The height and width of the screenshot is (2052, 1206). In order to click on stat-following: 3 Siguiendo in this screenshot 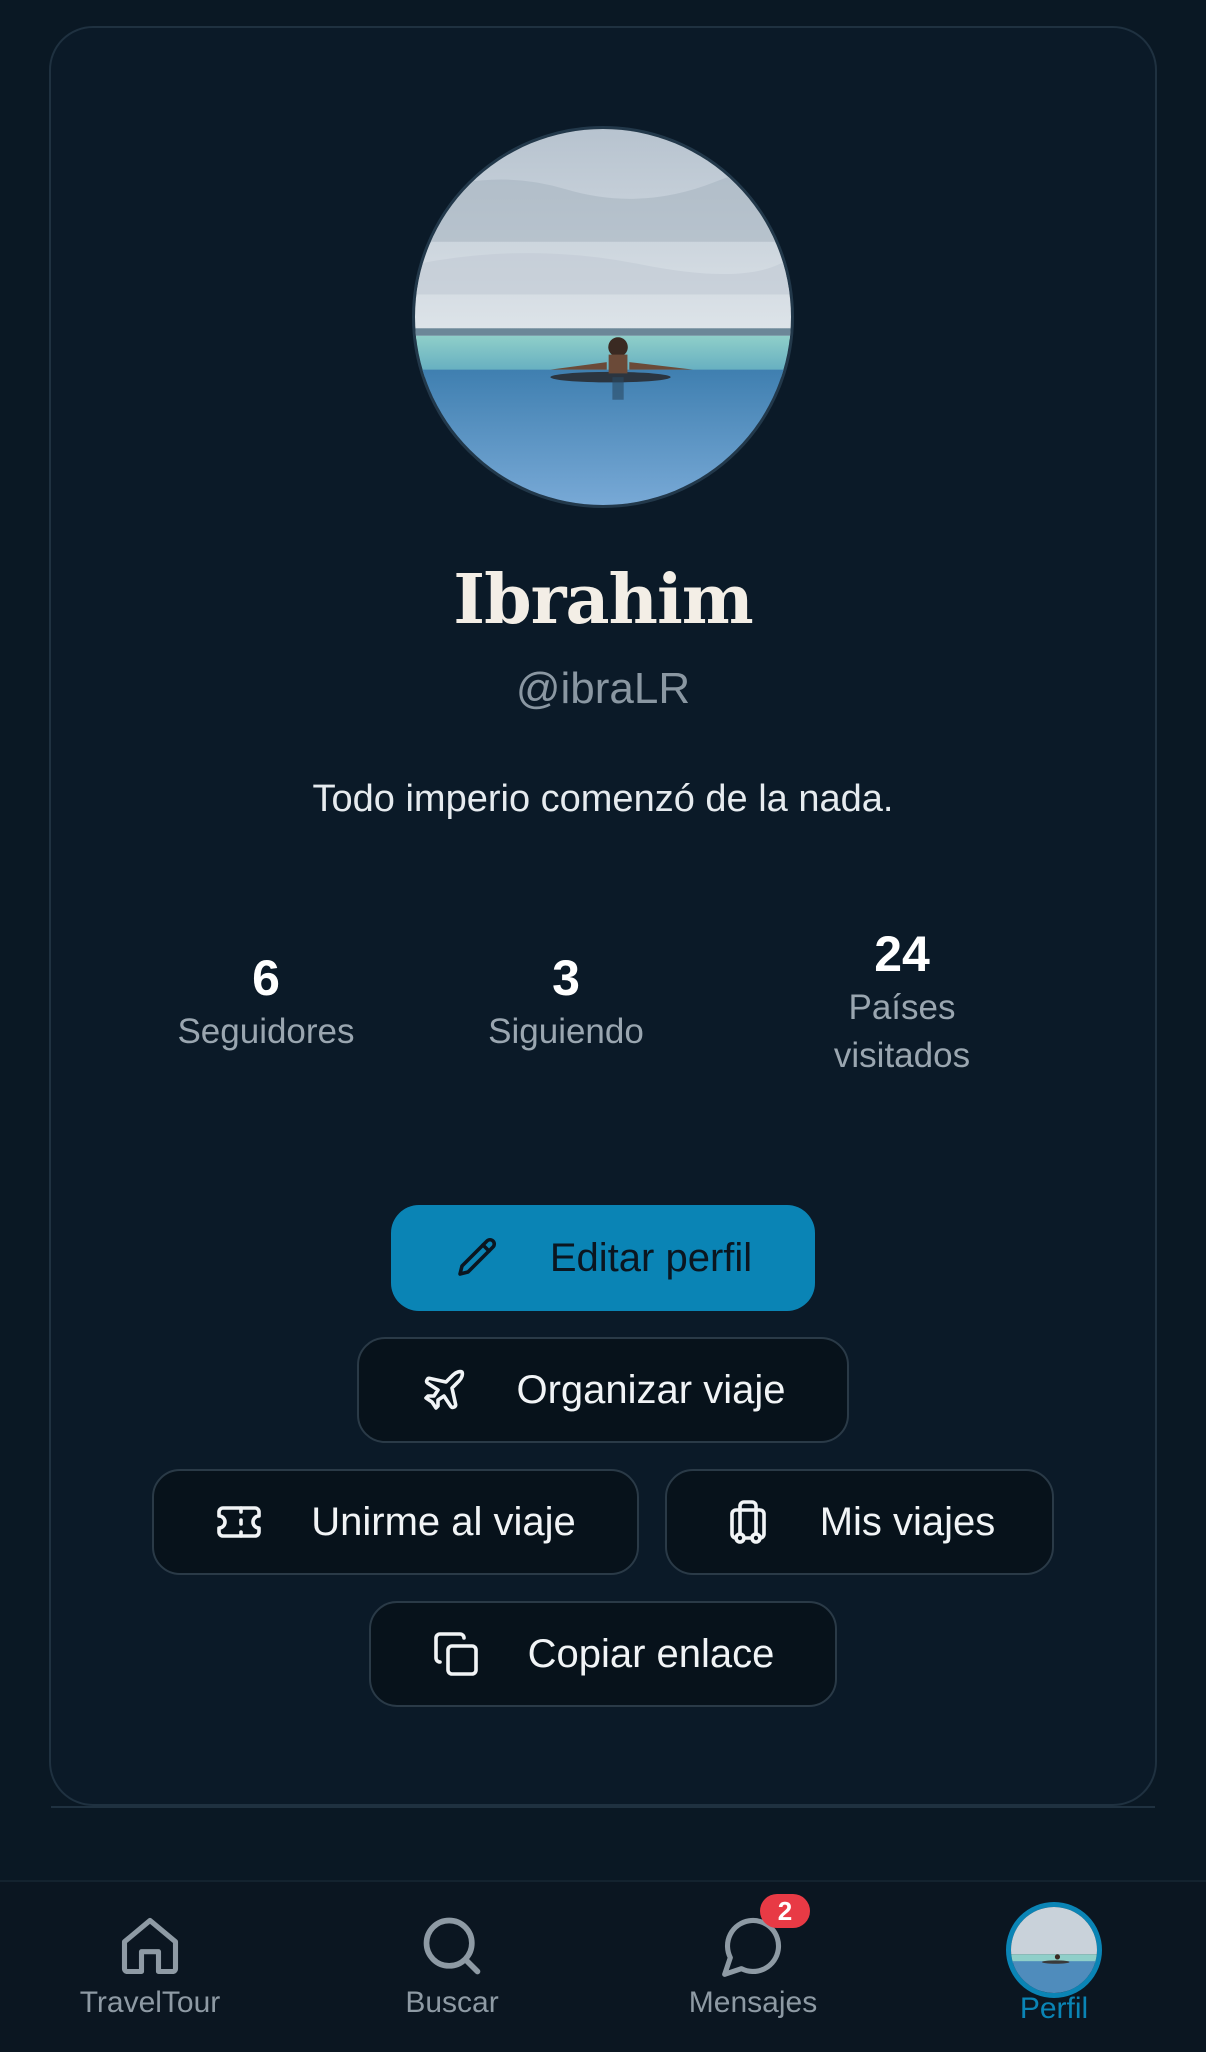, I will do `click(566, 1002)`.